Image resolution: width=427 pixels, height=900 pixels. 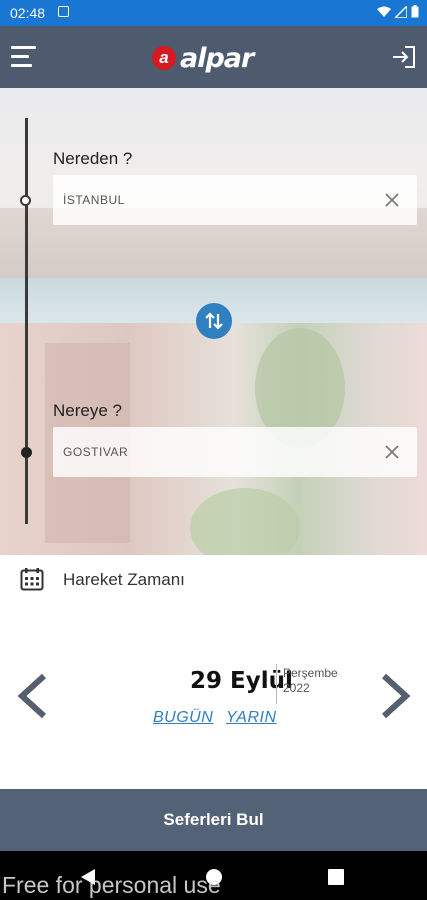 I want to click on swap-button, so click(x=214, y=321).